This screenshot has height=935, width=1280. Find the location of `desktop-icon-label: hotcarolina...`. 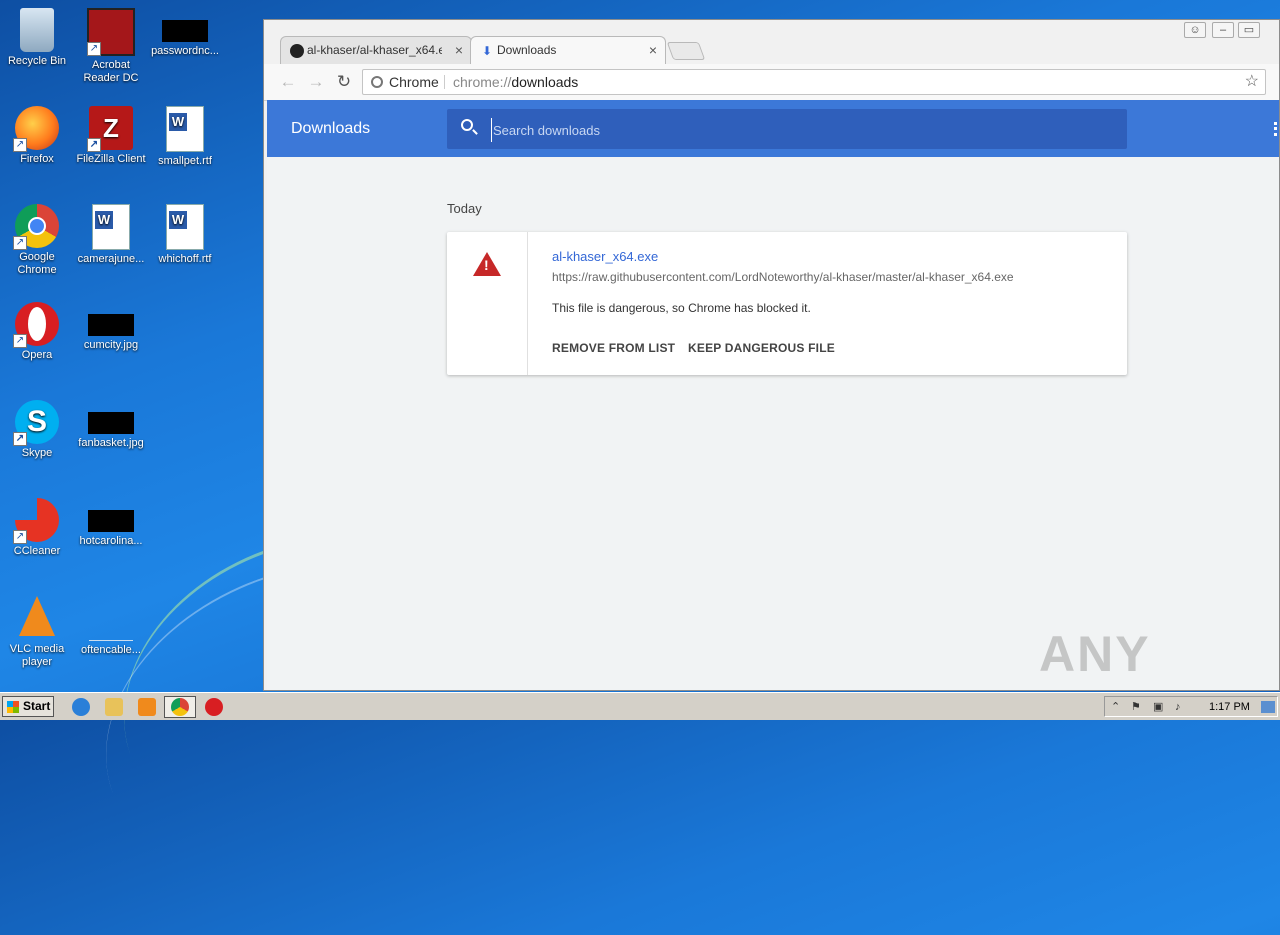

desktop-icon-label: hotcarolina... is located at coordinates (111, 541).